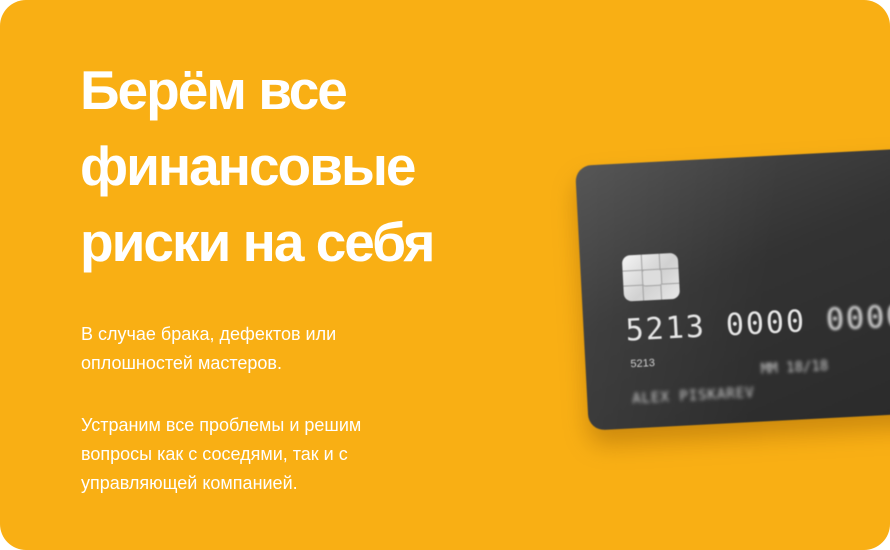  I want to click on paragraph-line: вопросы как с соседями, так и с, so click(214, 454).